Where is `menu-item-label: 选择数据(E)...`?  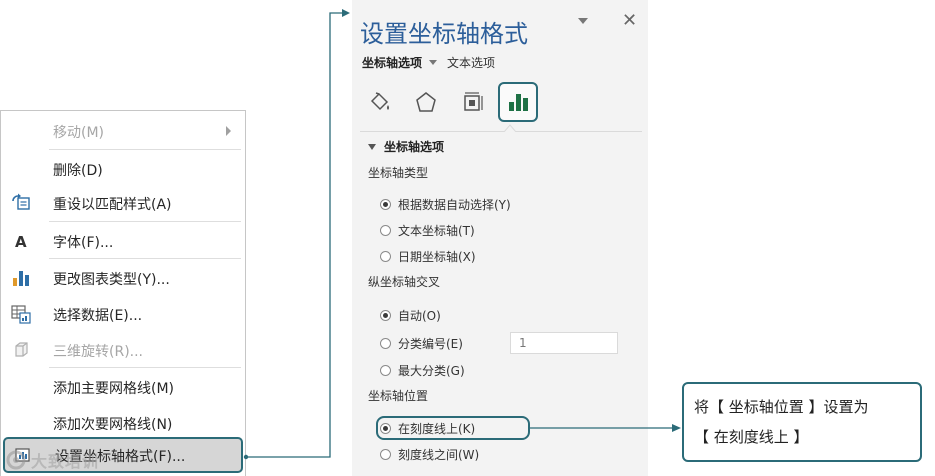 menu-item-label: 选择数据(E)... is located at coordinates (98, 316).